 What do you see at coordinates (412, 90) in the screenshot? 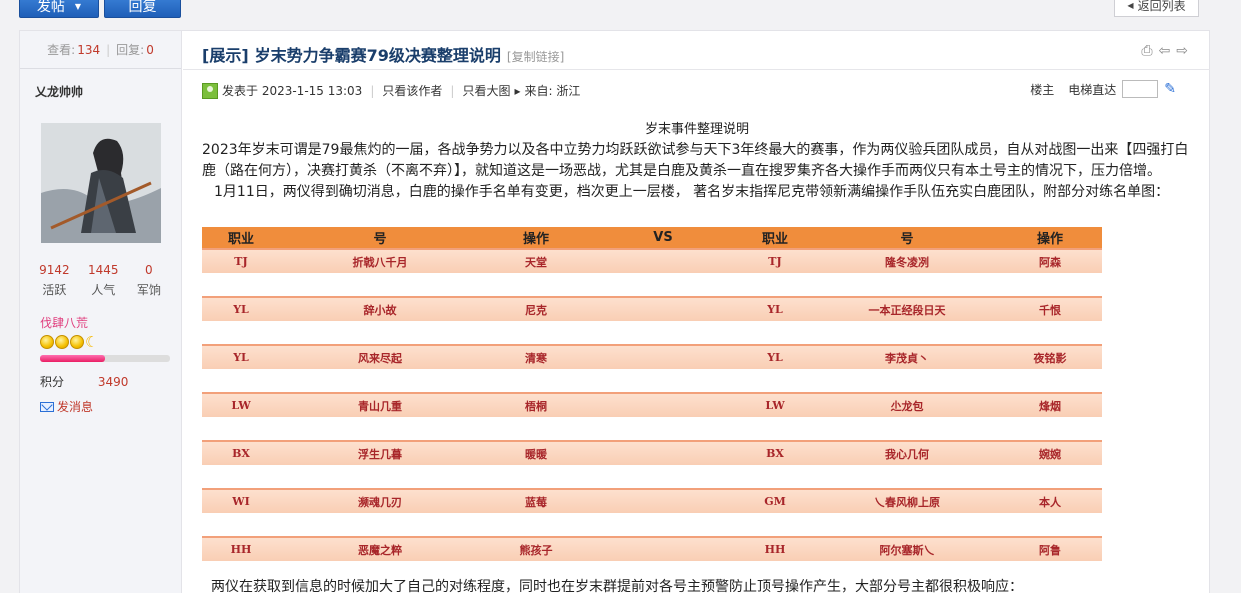
I see `only-author-link: 只看该作者` at bounding box center [412, 90].